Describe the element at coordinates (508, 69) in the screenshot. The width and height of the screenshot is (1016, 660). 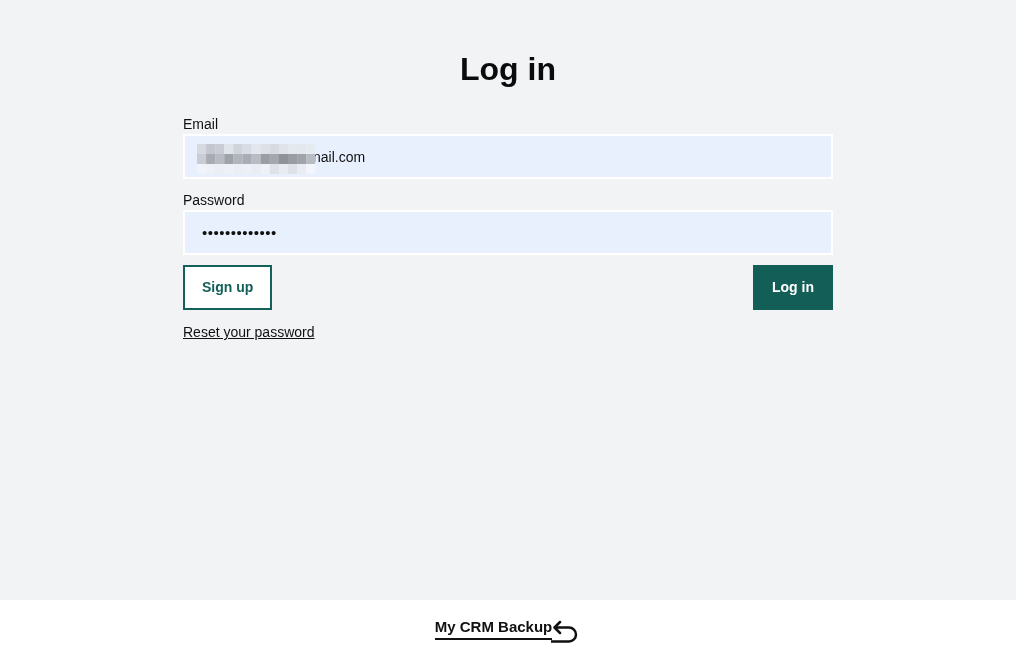
I see `page-title: Log in` at that location.